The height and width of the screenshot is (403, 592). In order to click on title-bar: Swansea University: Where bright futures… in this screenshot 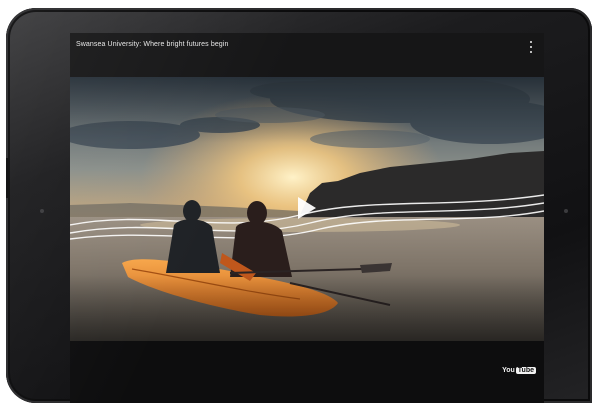, I will do `click(307, 55)`.